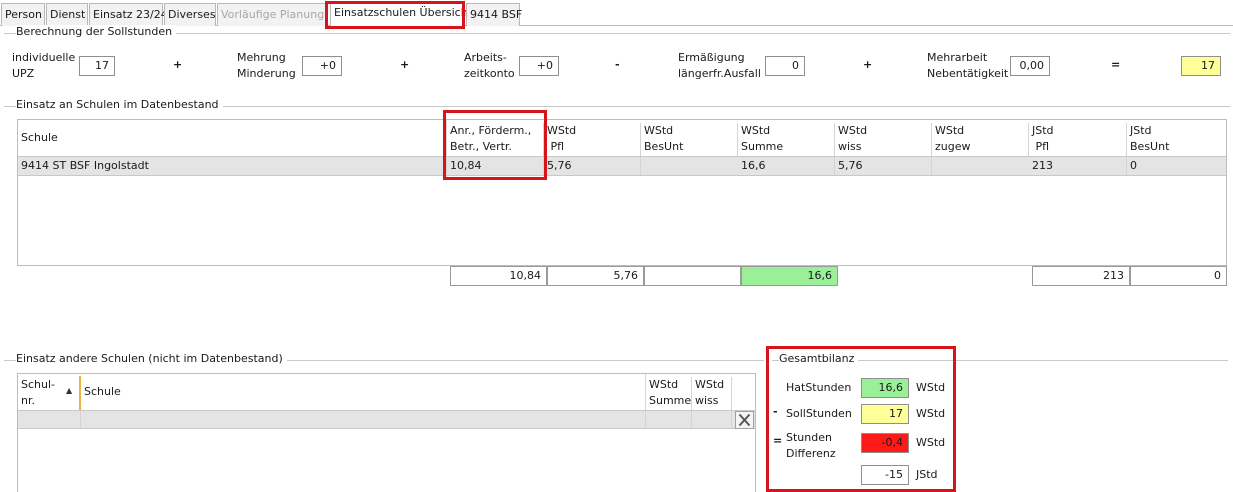 The height and width of the screenshot is (492, 1233). What do you see at coordinates (1178, 276) in the screenshot?
I see `sum-jstd-besunt: 0` at bounding box center [1178, 276].